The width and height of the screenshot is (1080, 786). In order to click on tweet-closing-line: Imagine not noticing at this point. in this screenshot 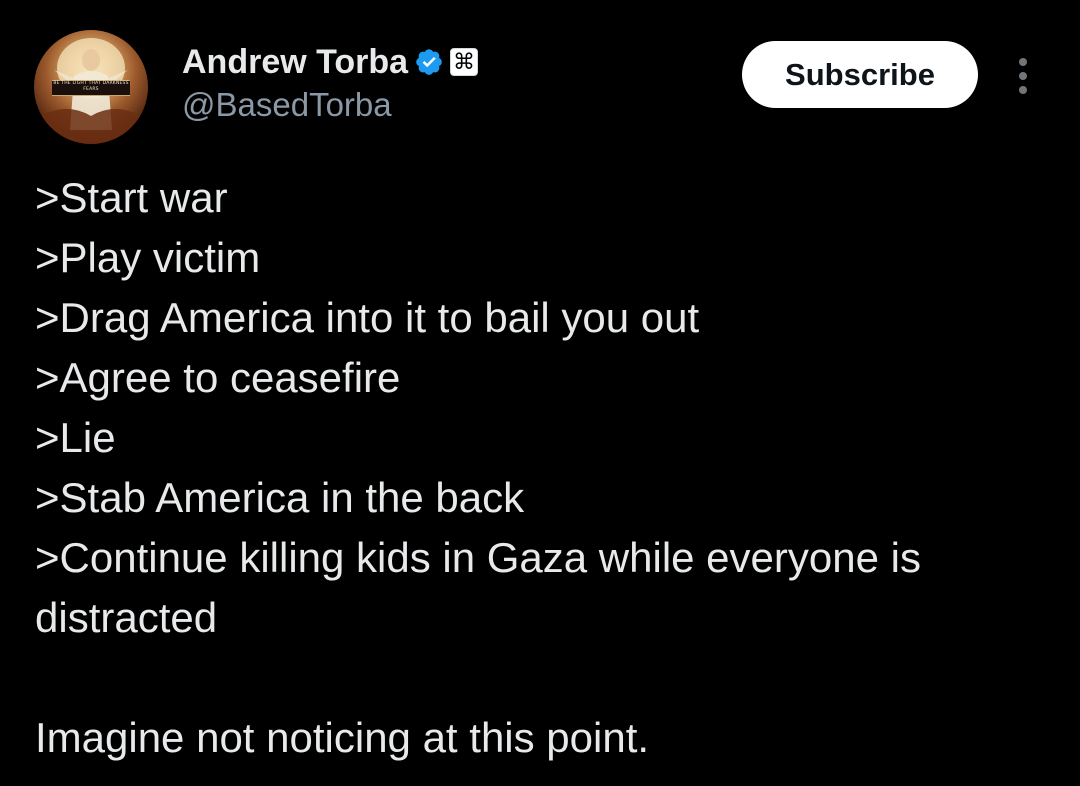, I will do `click(342, 737)`.